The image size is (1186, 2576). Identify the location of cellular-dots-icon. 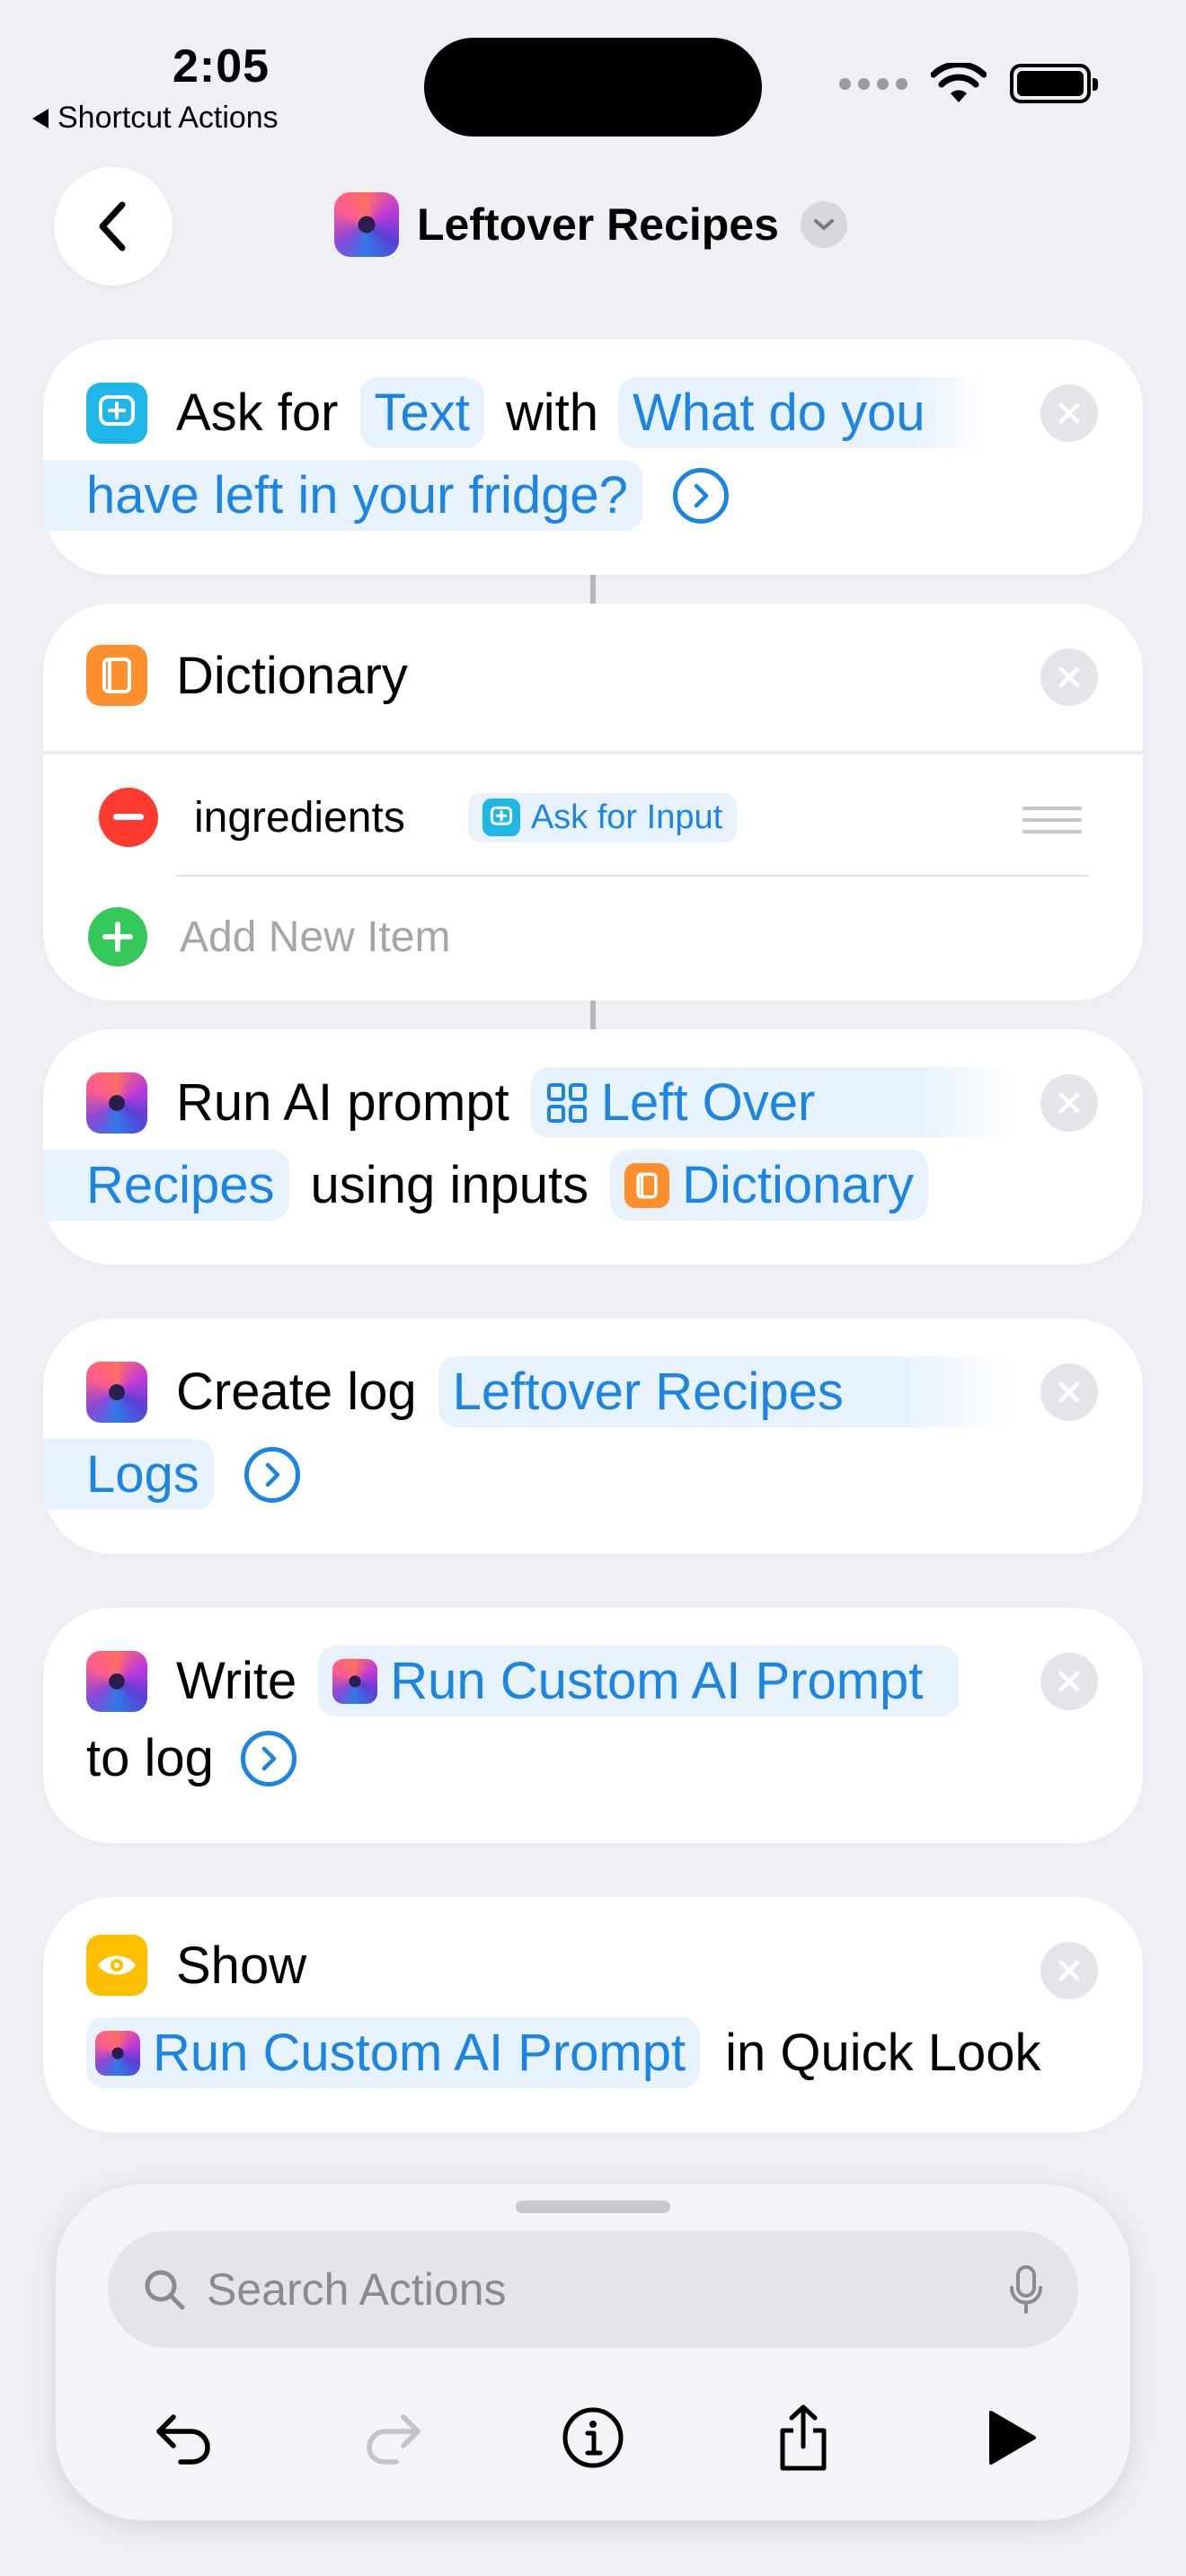
(873, 83).